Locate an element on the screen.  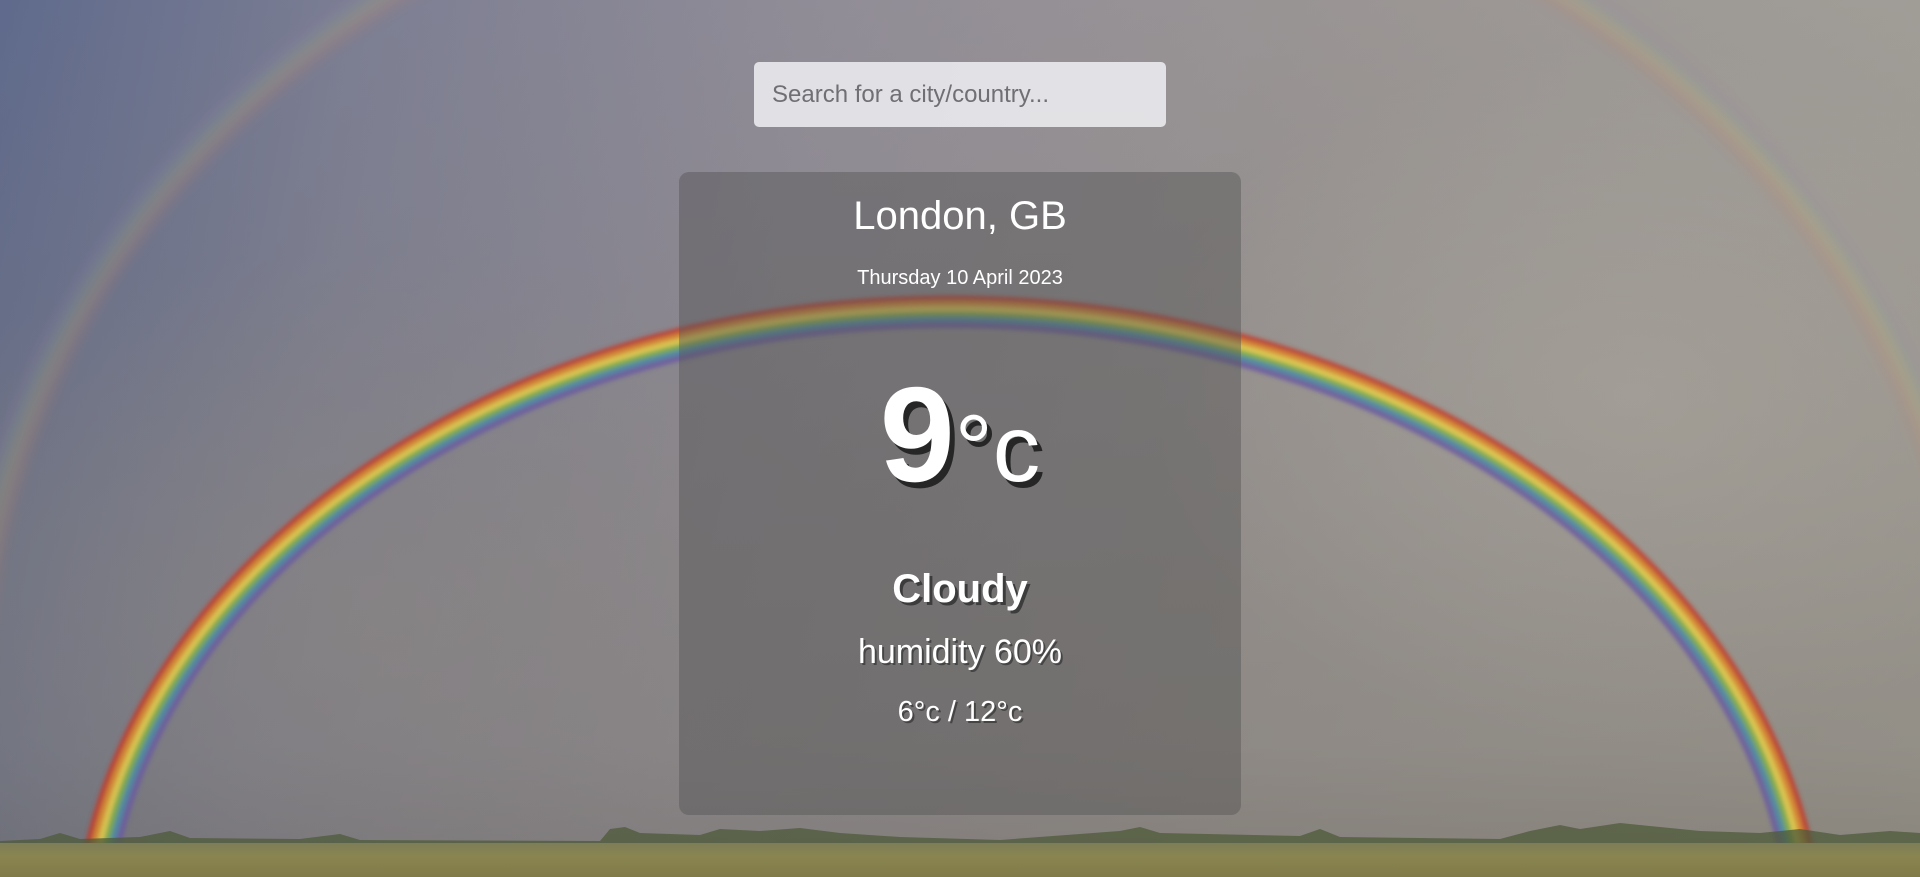
humidity-label: humidity 60% is located at coordinates (960, 652).